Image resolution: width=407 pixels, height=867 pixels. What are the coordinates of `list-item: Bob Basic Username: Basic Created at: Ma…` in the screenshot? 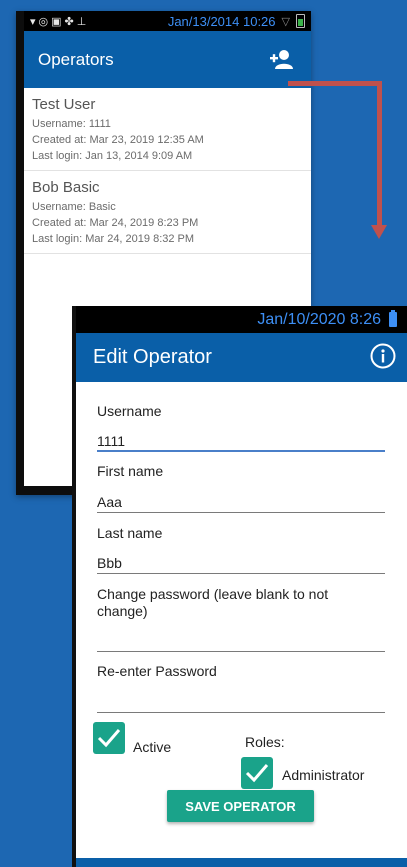 It's located at (167, 212).